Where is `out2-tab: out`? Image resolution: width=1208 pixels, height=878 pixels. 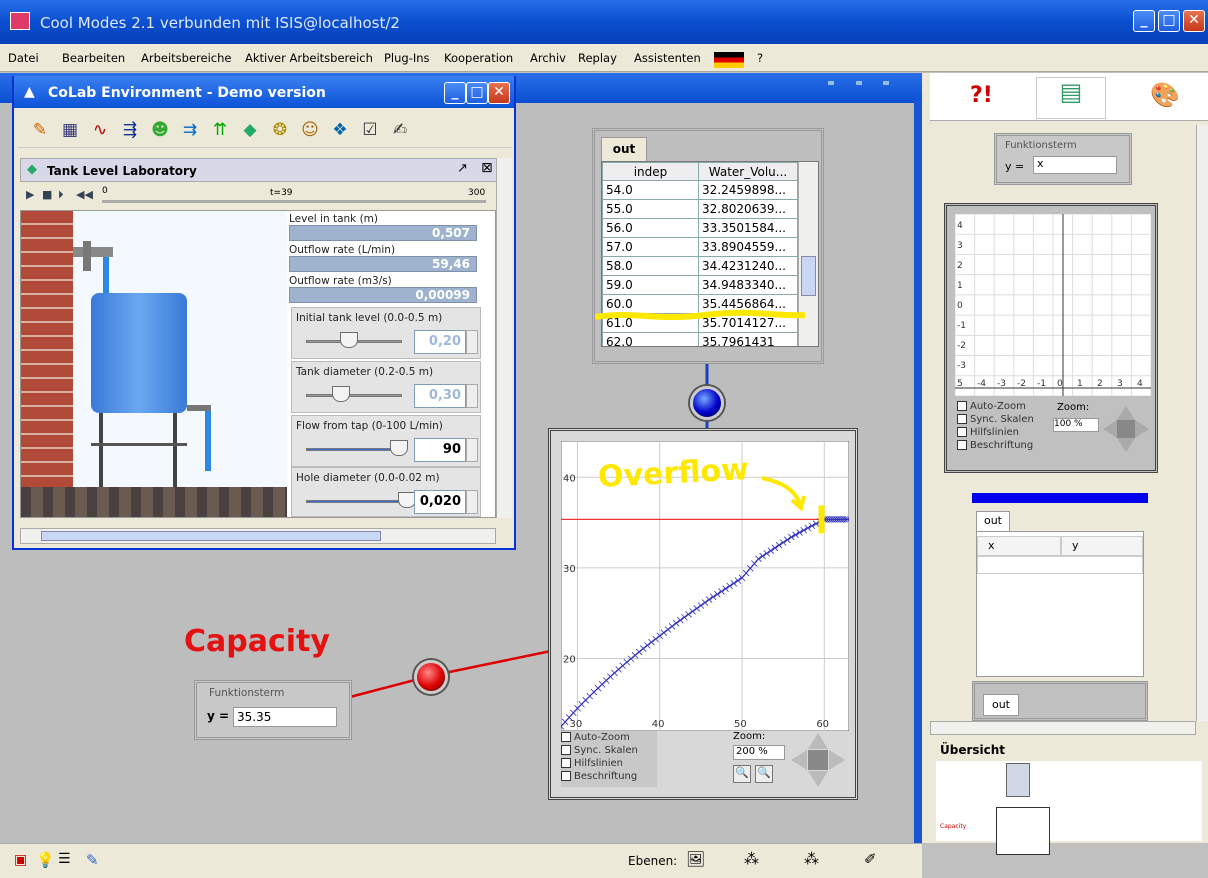 out2-tab: out is located at coordinates (1001, 705).